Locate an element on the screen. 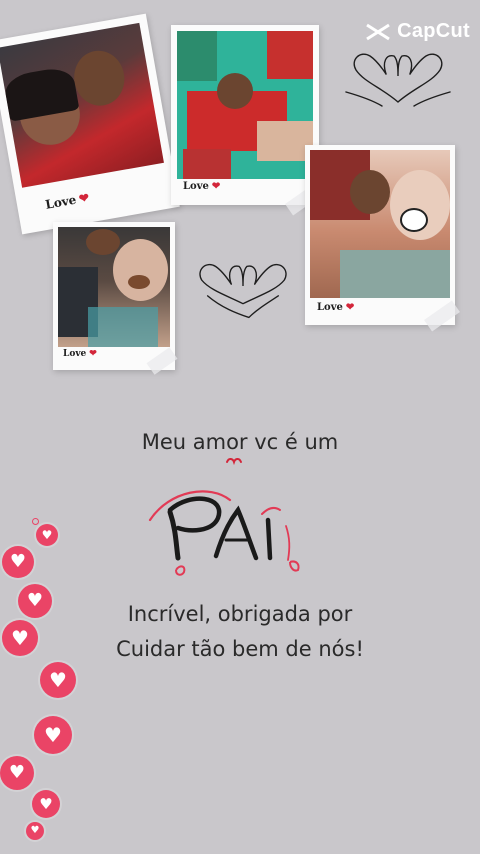 The width and height of the screenshot is (480, 854). message-line-1: Meu amor vc é um is located at coordinates (240, 442).